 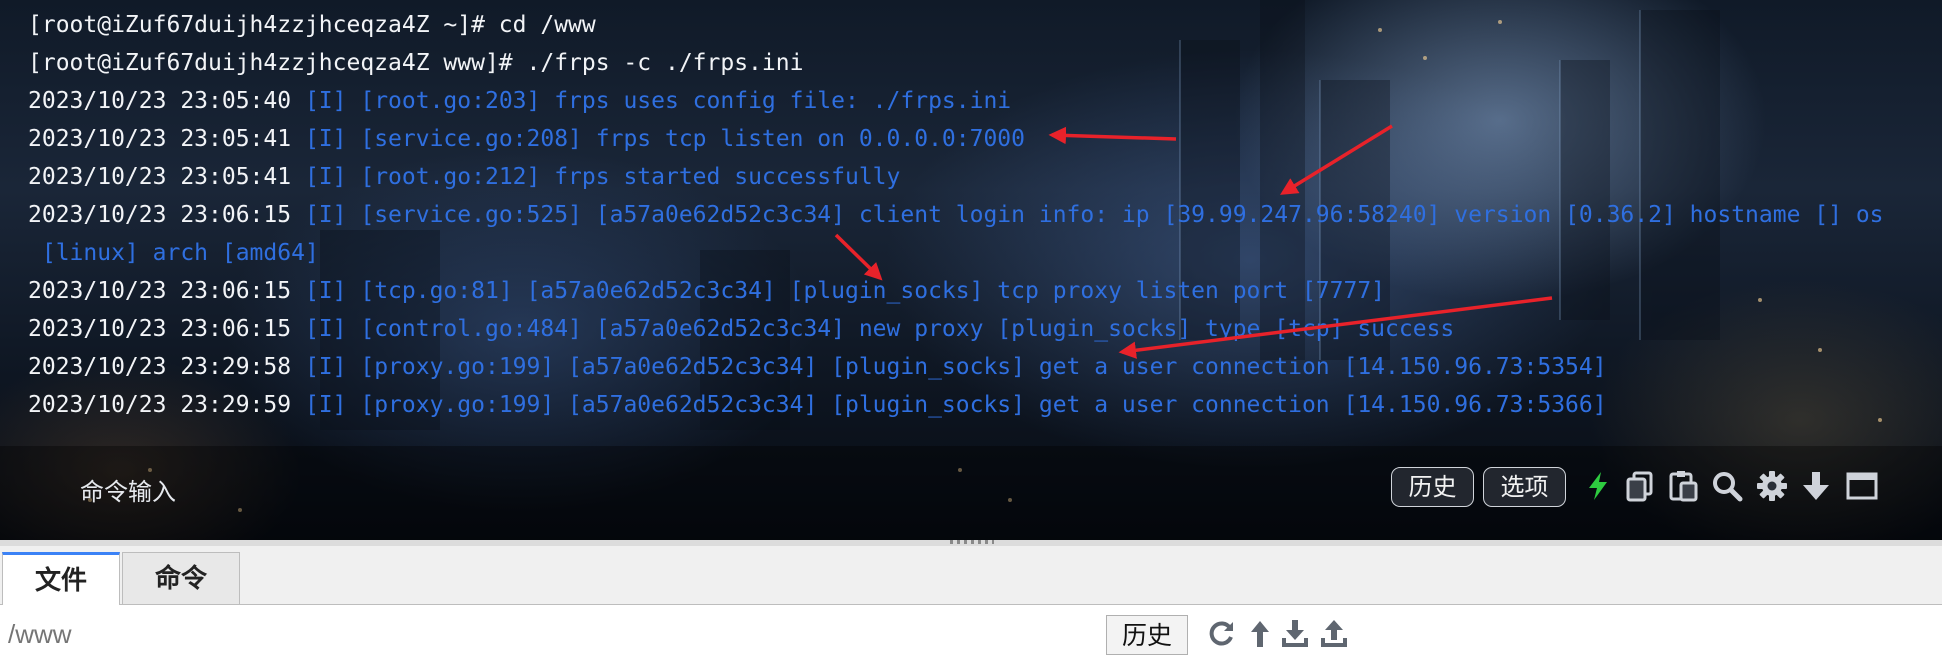 I want to click on options-button: 选项, so click(x=1524, y=487).